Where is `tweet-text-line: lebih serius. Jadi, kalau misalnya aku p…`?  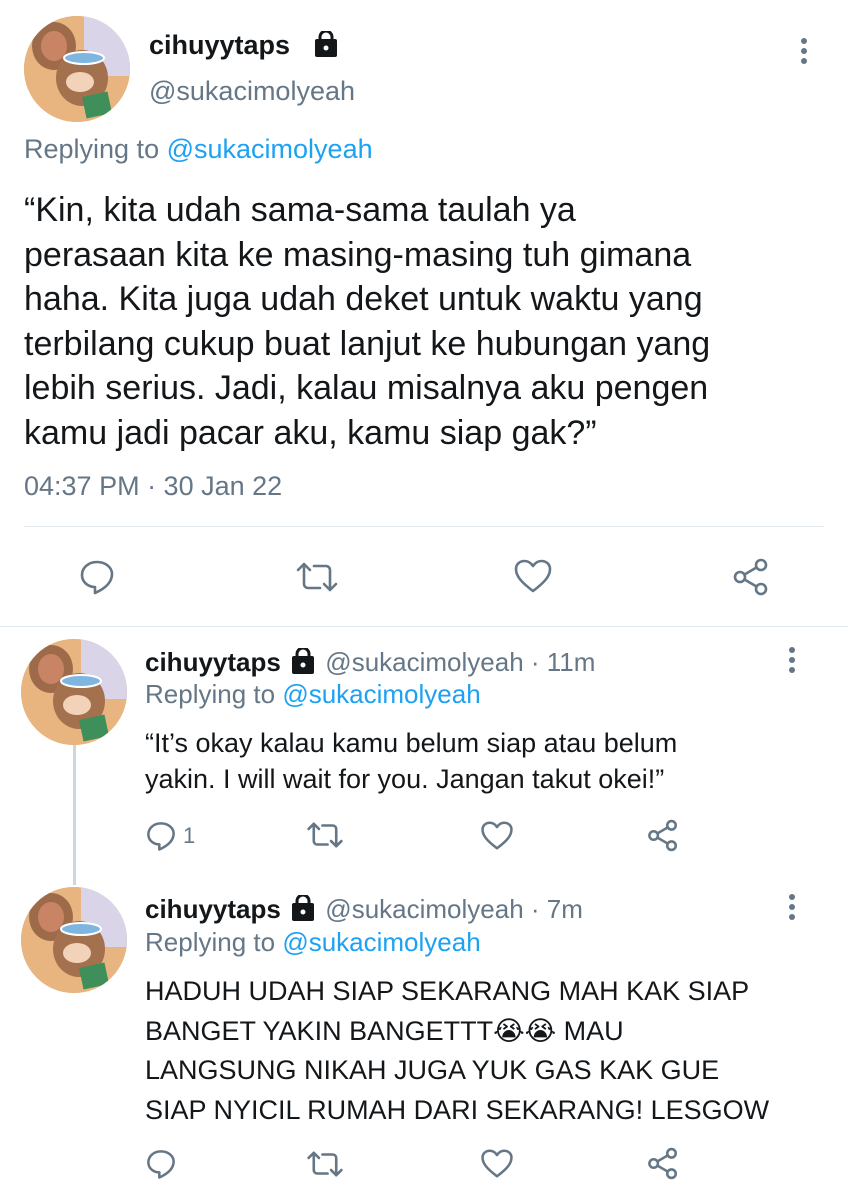
tweet-text-line: lebih serius. Jadi, kalau misalnya aku p… is located at coordinates (366, 388).